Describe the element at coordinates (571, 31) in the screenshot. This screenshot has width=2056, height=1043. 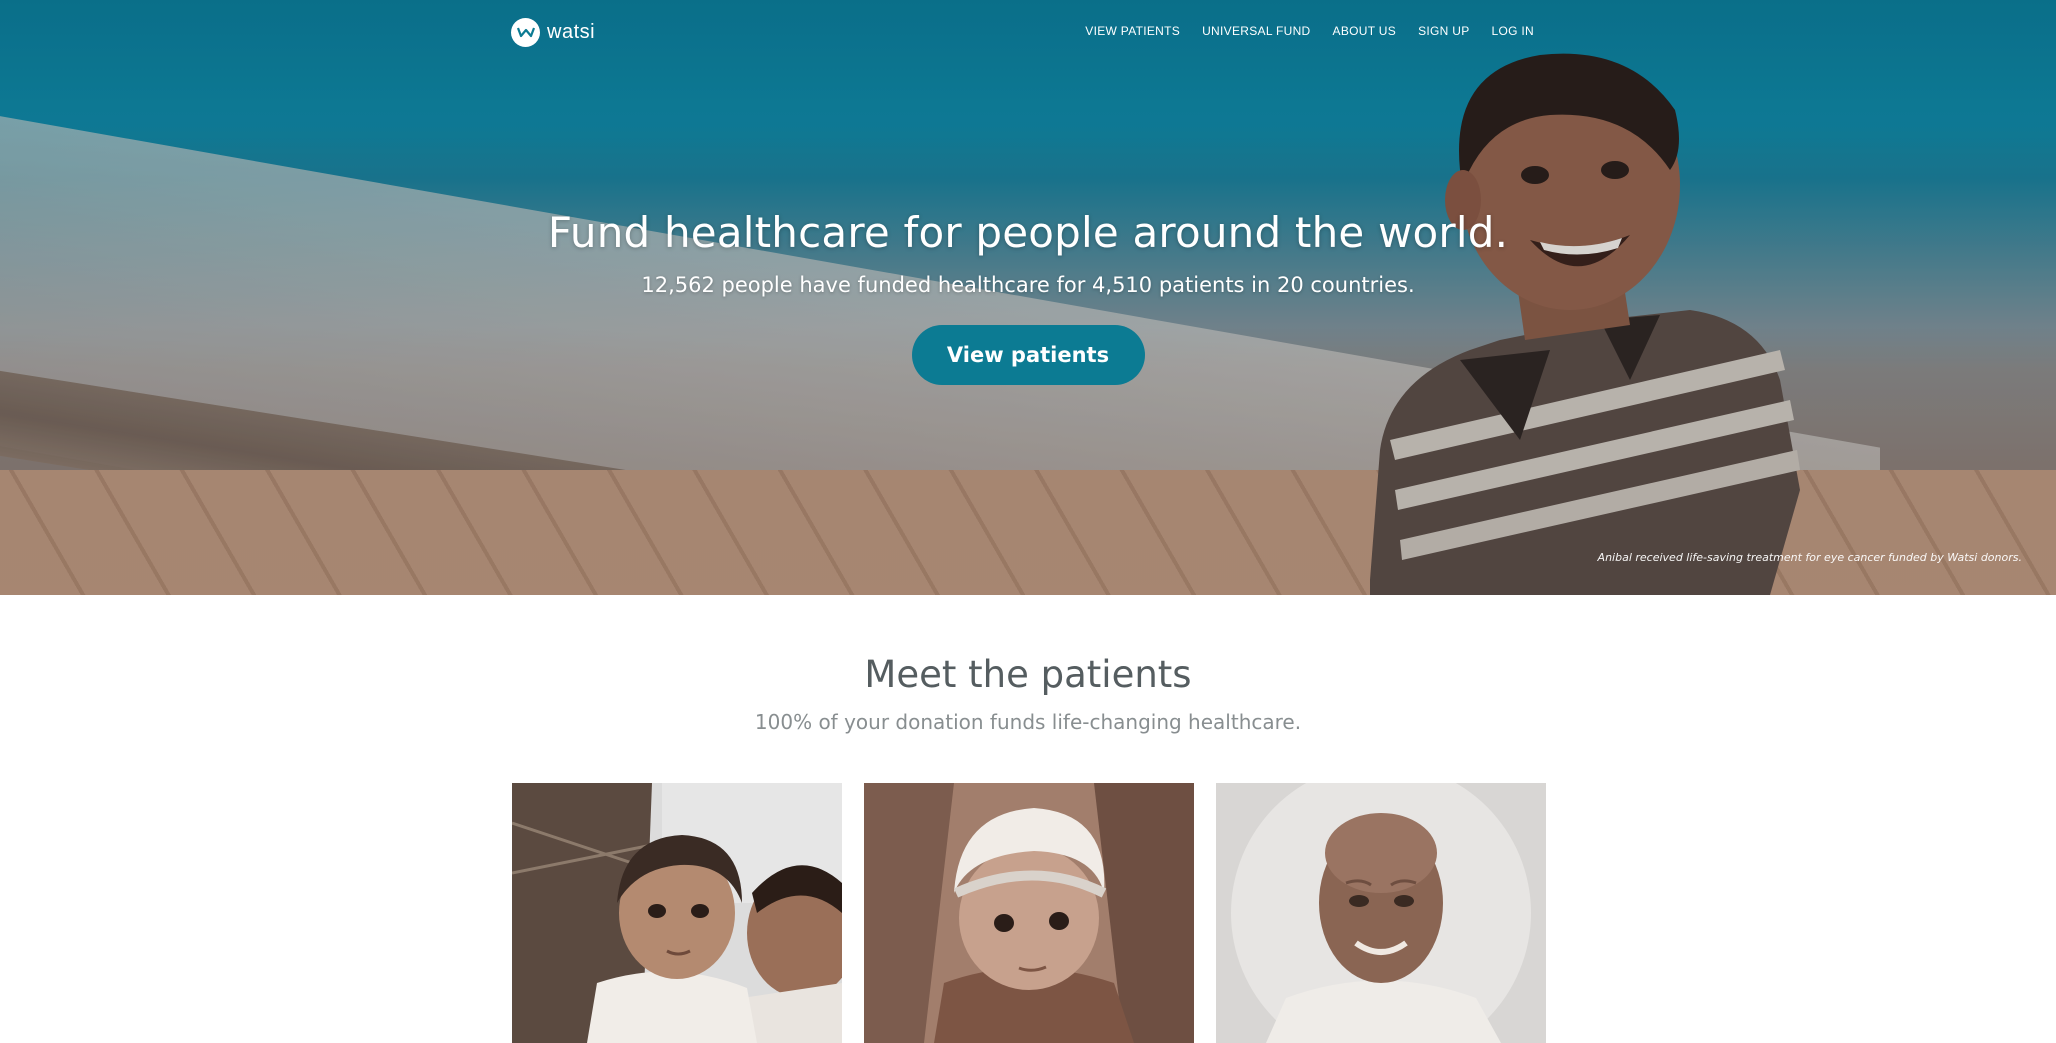
I see `watsi-logo-text: watsi` at that location.